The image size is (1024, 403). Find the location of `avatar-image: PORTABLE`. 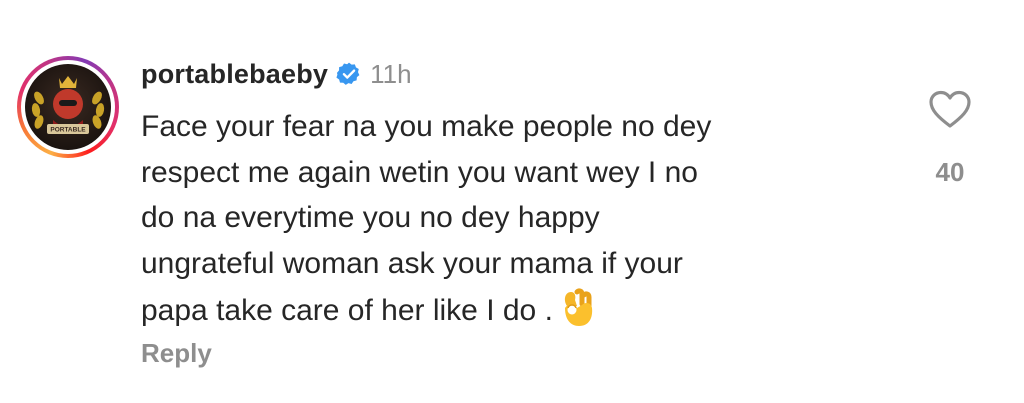

avatar-image: PORTABLE is located at coordinates (68, 105).